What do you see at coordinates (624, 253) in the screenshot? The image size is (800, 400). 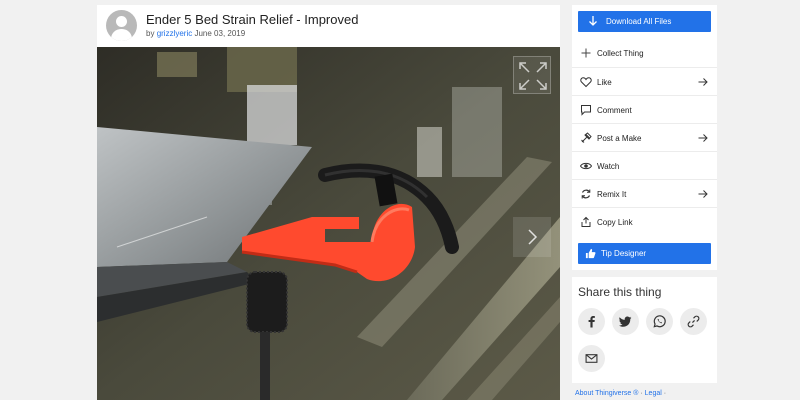 I see `tip-designer-label: Tip Designer` at bounding box center [624, 253].